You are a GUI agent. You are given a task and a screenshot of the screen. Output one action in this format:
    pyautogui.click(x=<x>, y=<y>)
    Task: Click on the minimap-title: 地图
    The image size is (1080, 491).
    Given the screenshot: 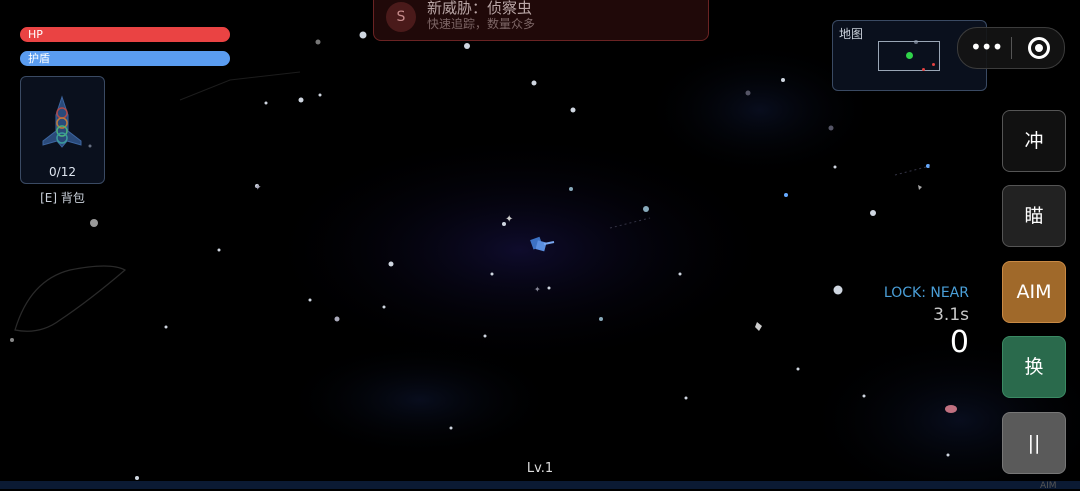 What is the action you would take?
    pyautogui.click(x=851, y=34)
    